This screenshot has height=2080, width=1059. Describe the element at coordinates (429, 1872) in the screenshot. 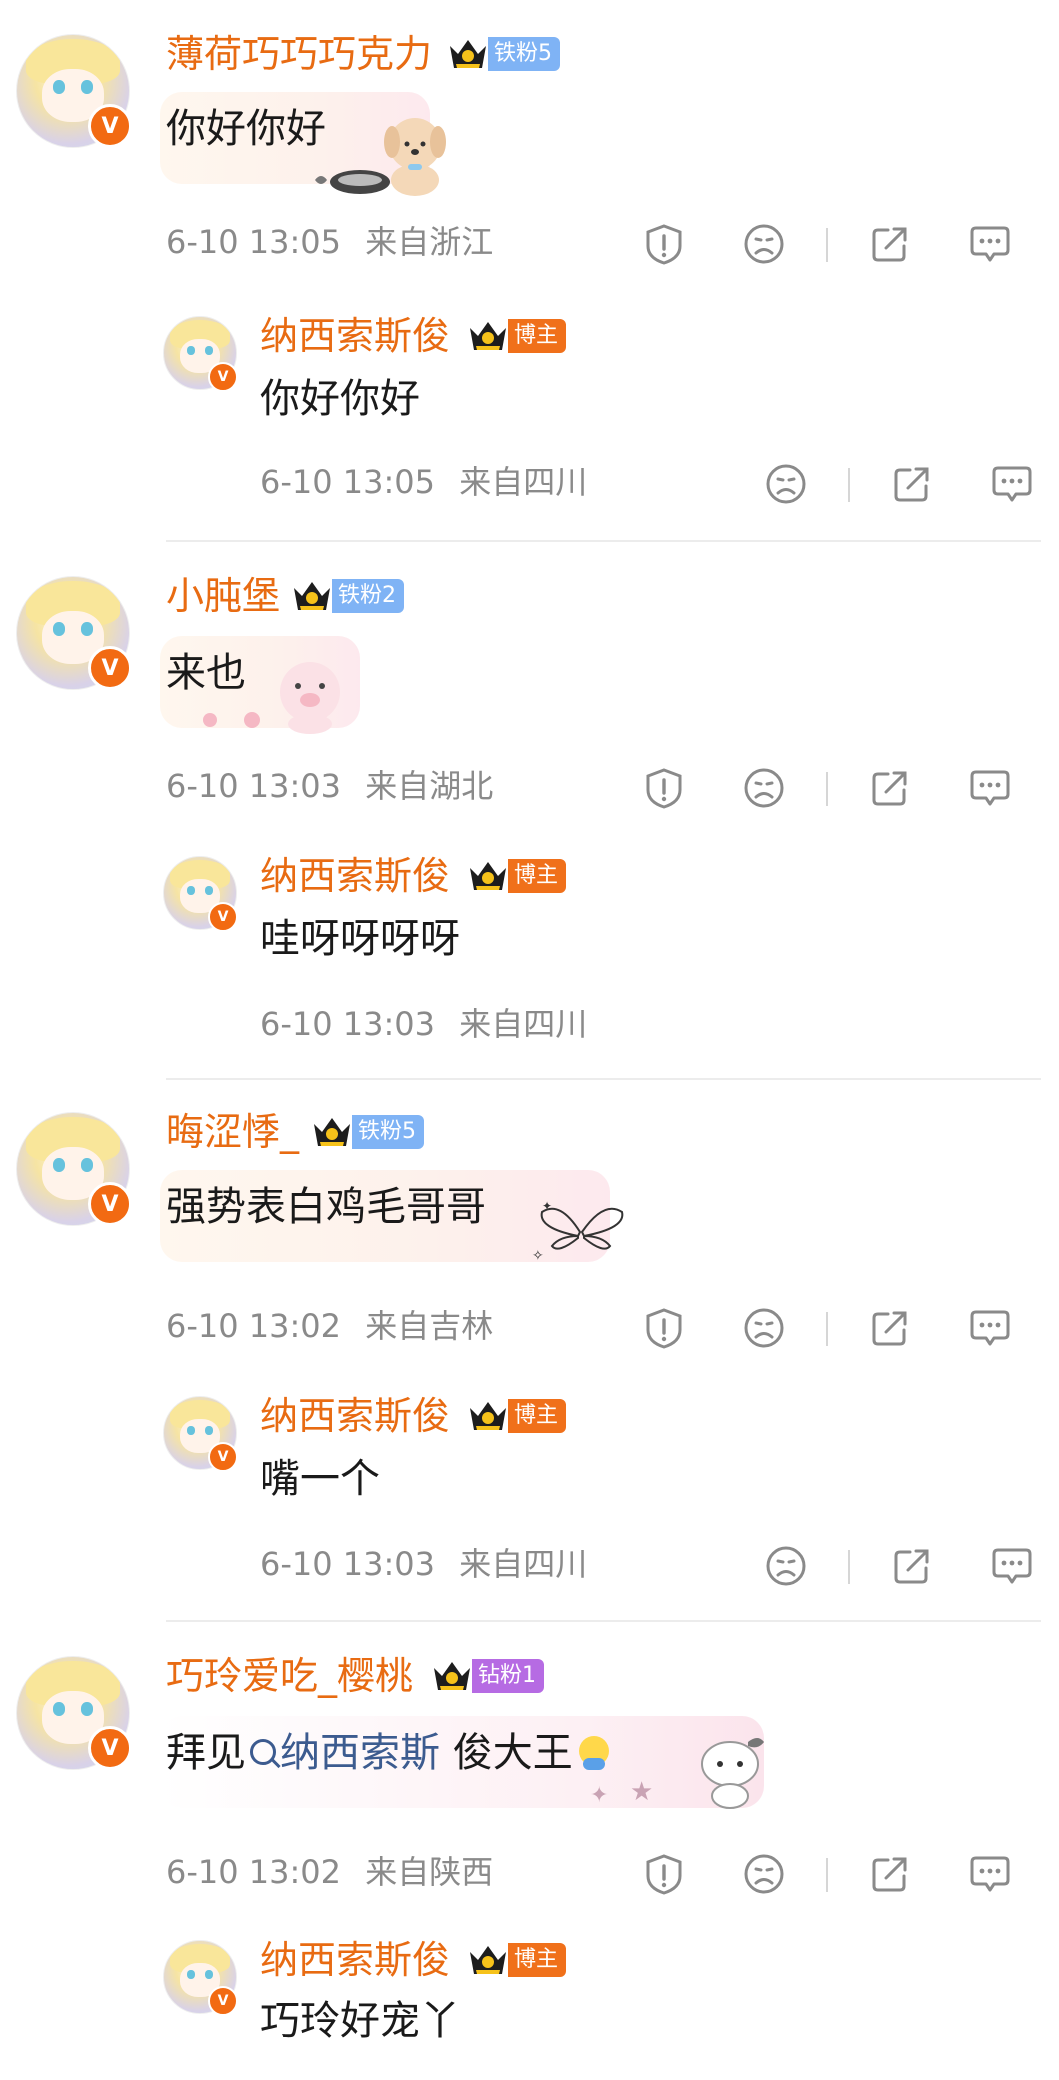

I see `comment-location: 来自陕西` at that location.